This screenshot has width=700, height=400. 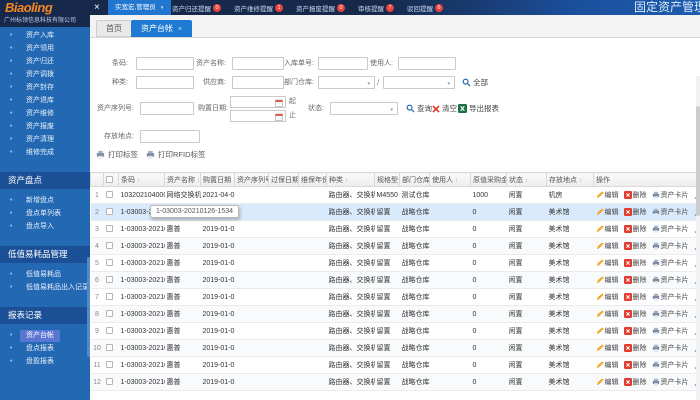 What do you see at coordinates (387, 179) in the screenshot?
I see `col-header-model: 规格型号↕` at bounding box center [387, 179].